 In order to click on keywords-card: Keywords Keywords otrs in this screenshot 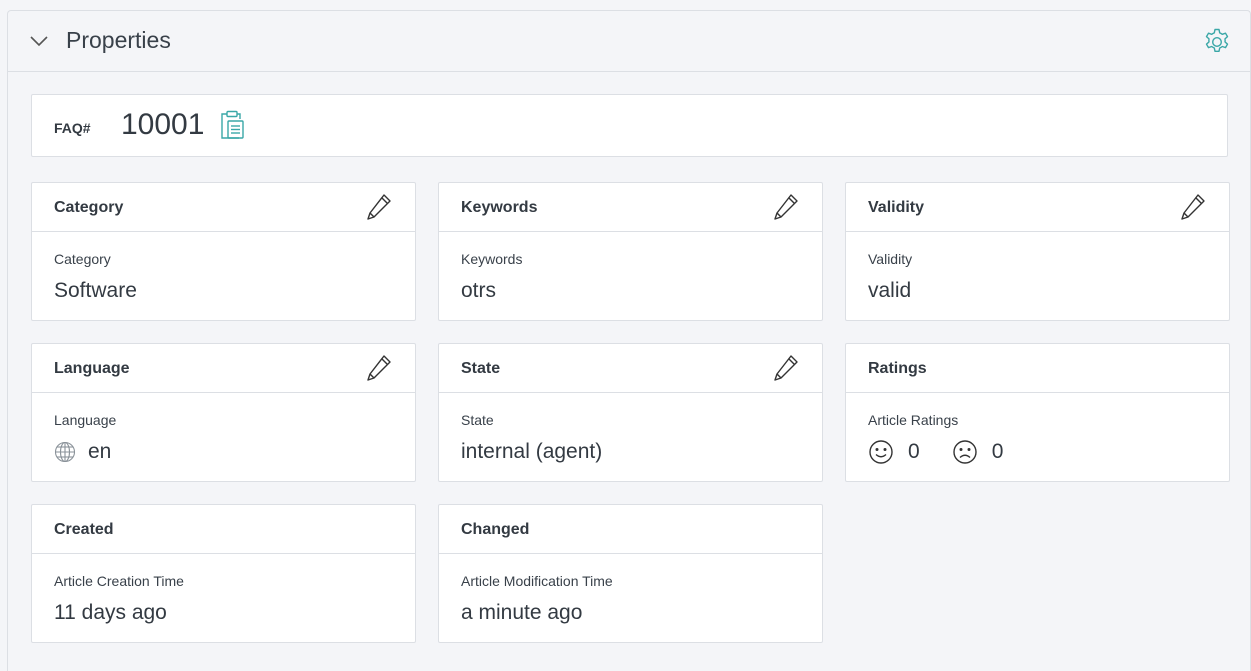, I will do `click(630, 251)`.